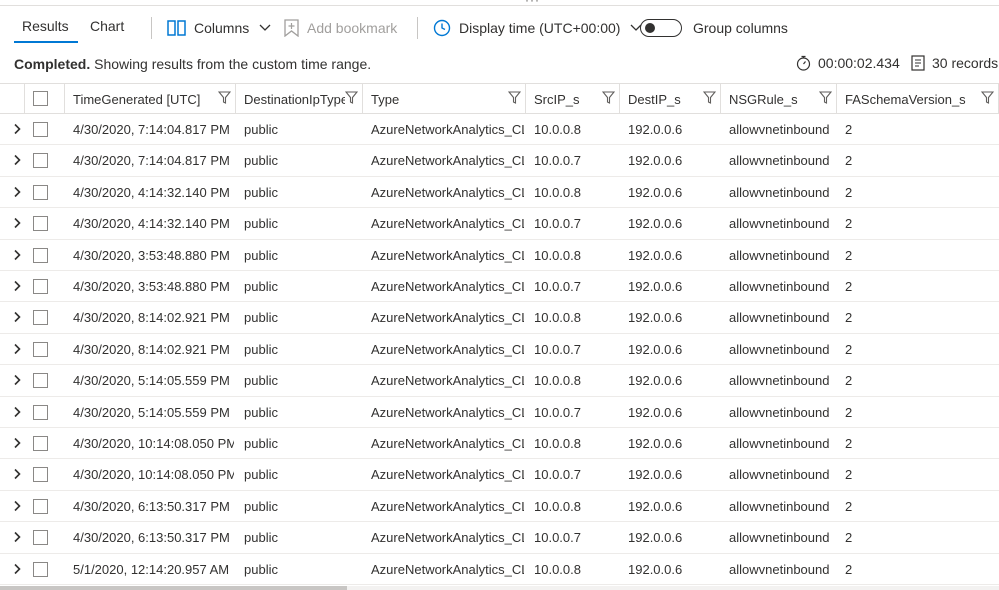 The height and width of the screenshot is (590, 999). Describe the element at coordinates (45, 26) in the screenshot. I see `tab-results: Results` at that location.